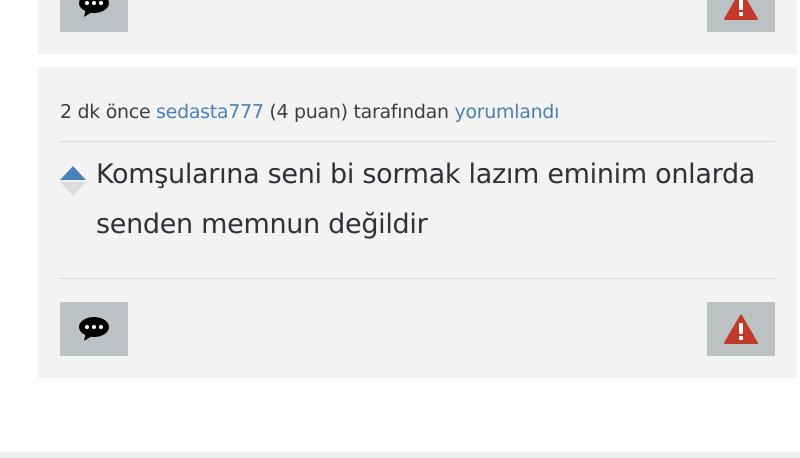  What do you see at coordinates (73, 173) in the screenshot?
I see `upvote-icon` at bounding box center [73, 173].